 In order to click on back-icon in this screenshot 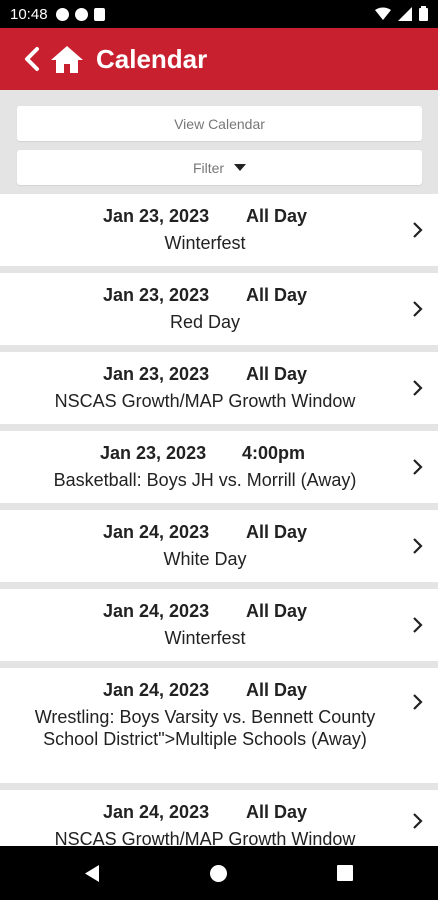, I will do `click(32, 59)`.